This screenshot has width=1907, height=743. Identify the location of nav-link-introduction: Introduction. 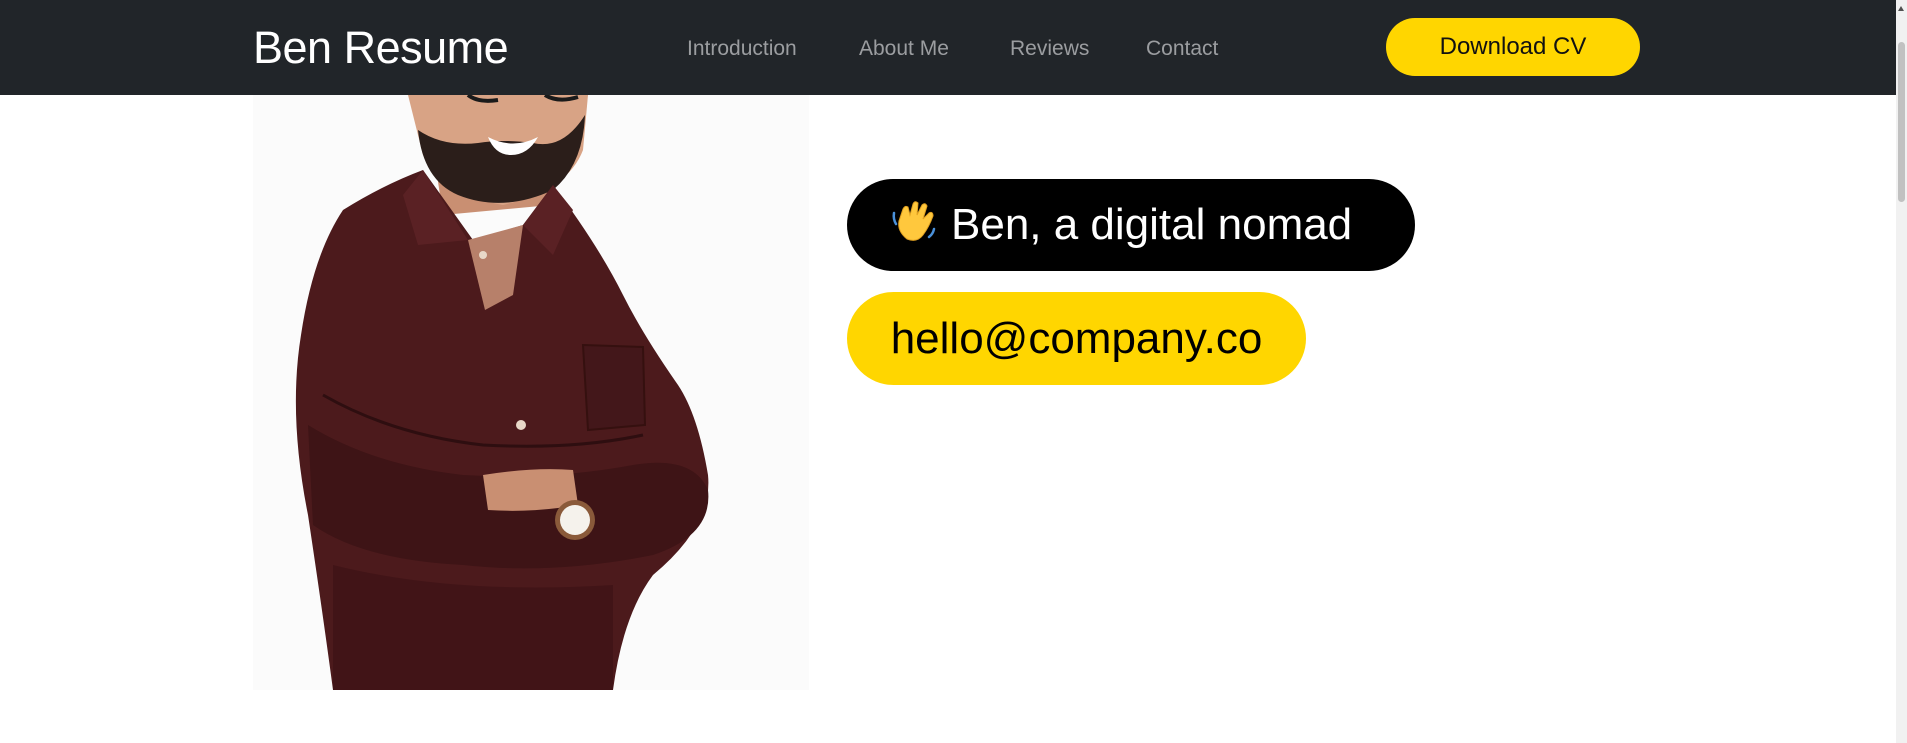
(742, 49).